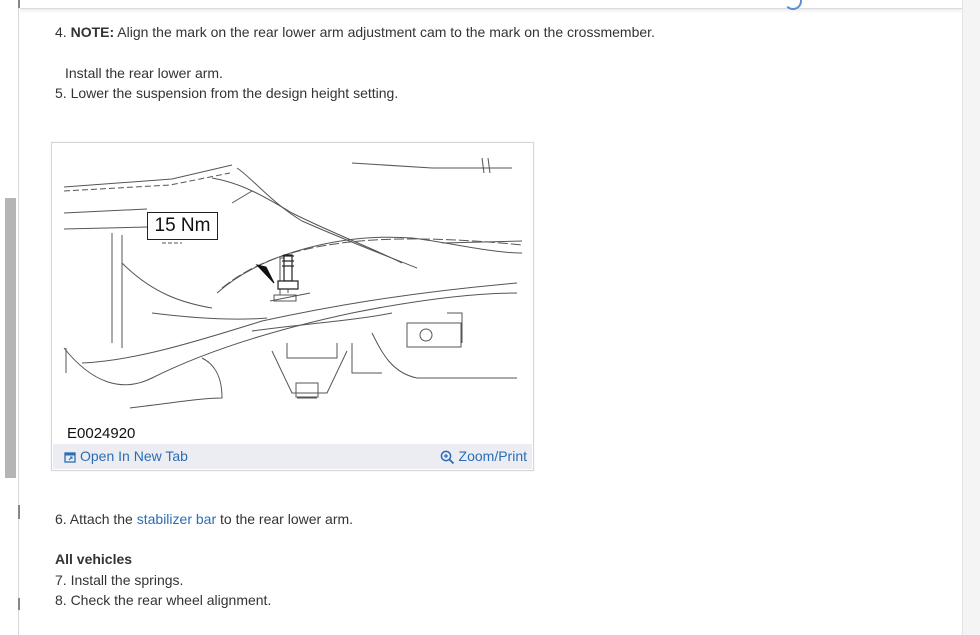 The width and height of the screenshot is (980, 635). What do you see at coordinates (92, 32) in the screenshot?
I see `note-label: NOTE:` at bounding box center [92, 32].